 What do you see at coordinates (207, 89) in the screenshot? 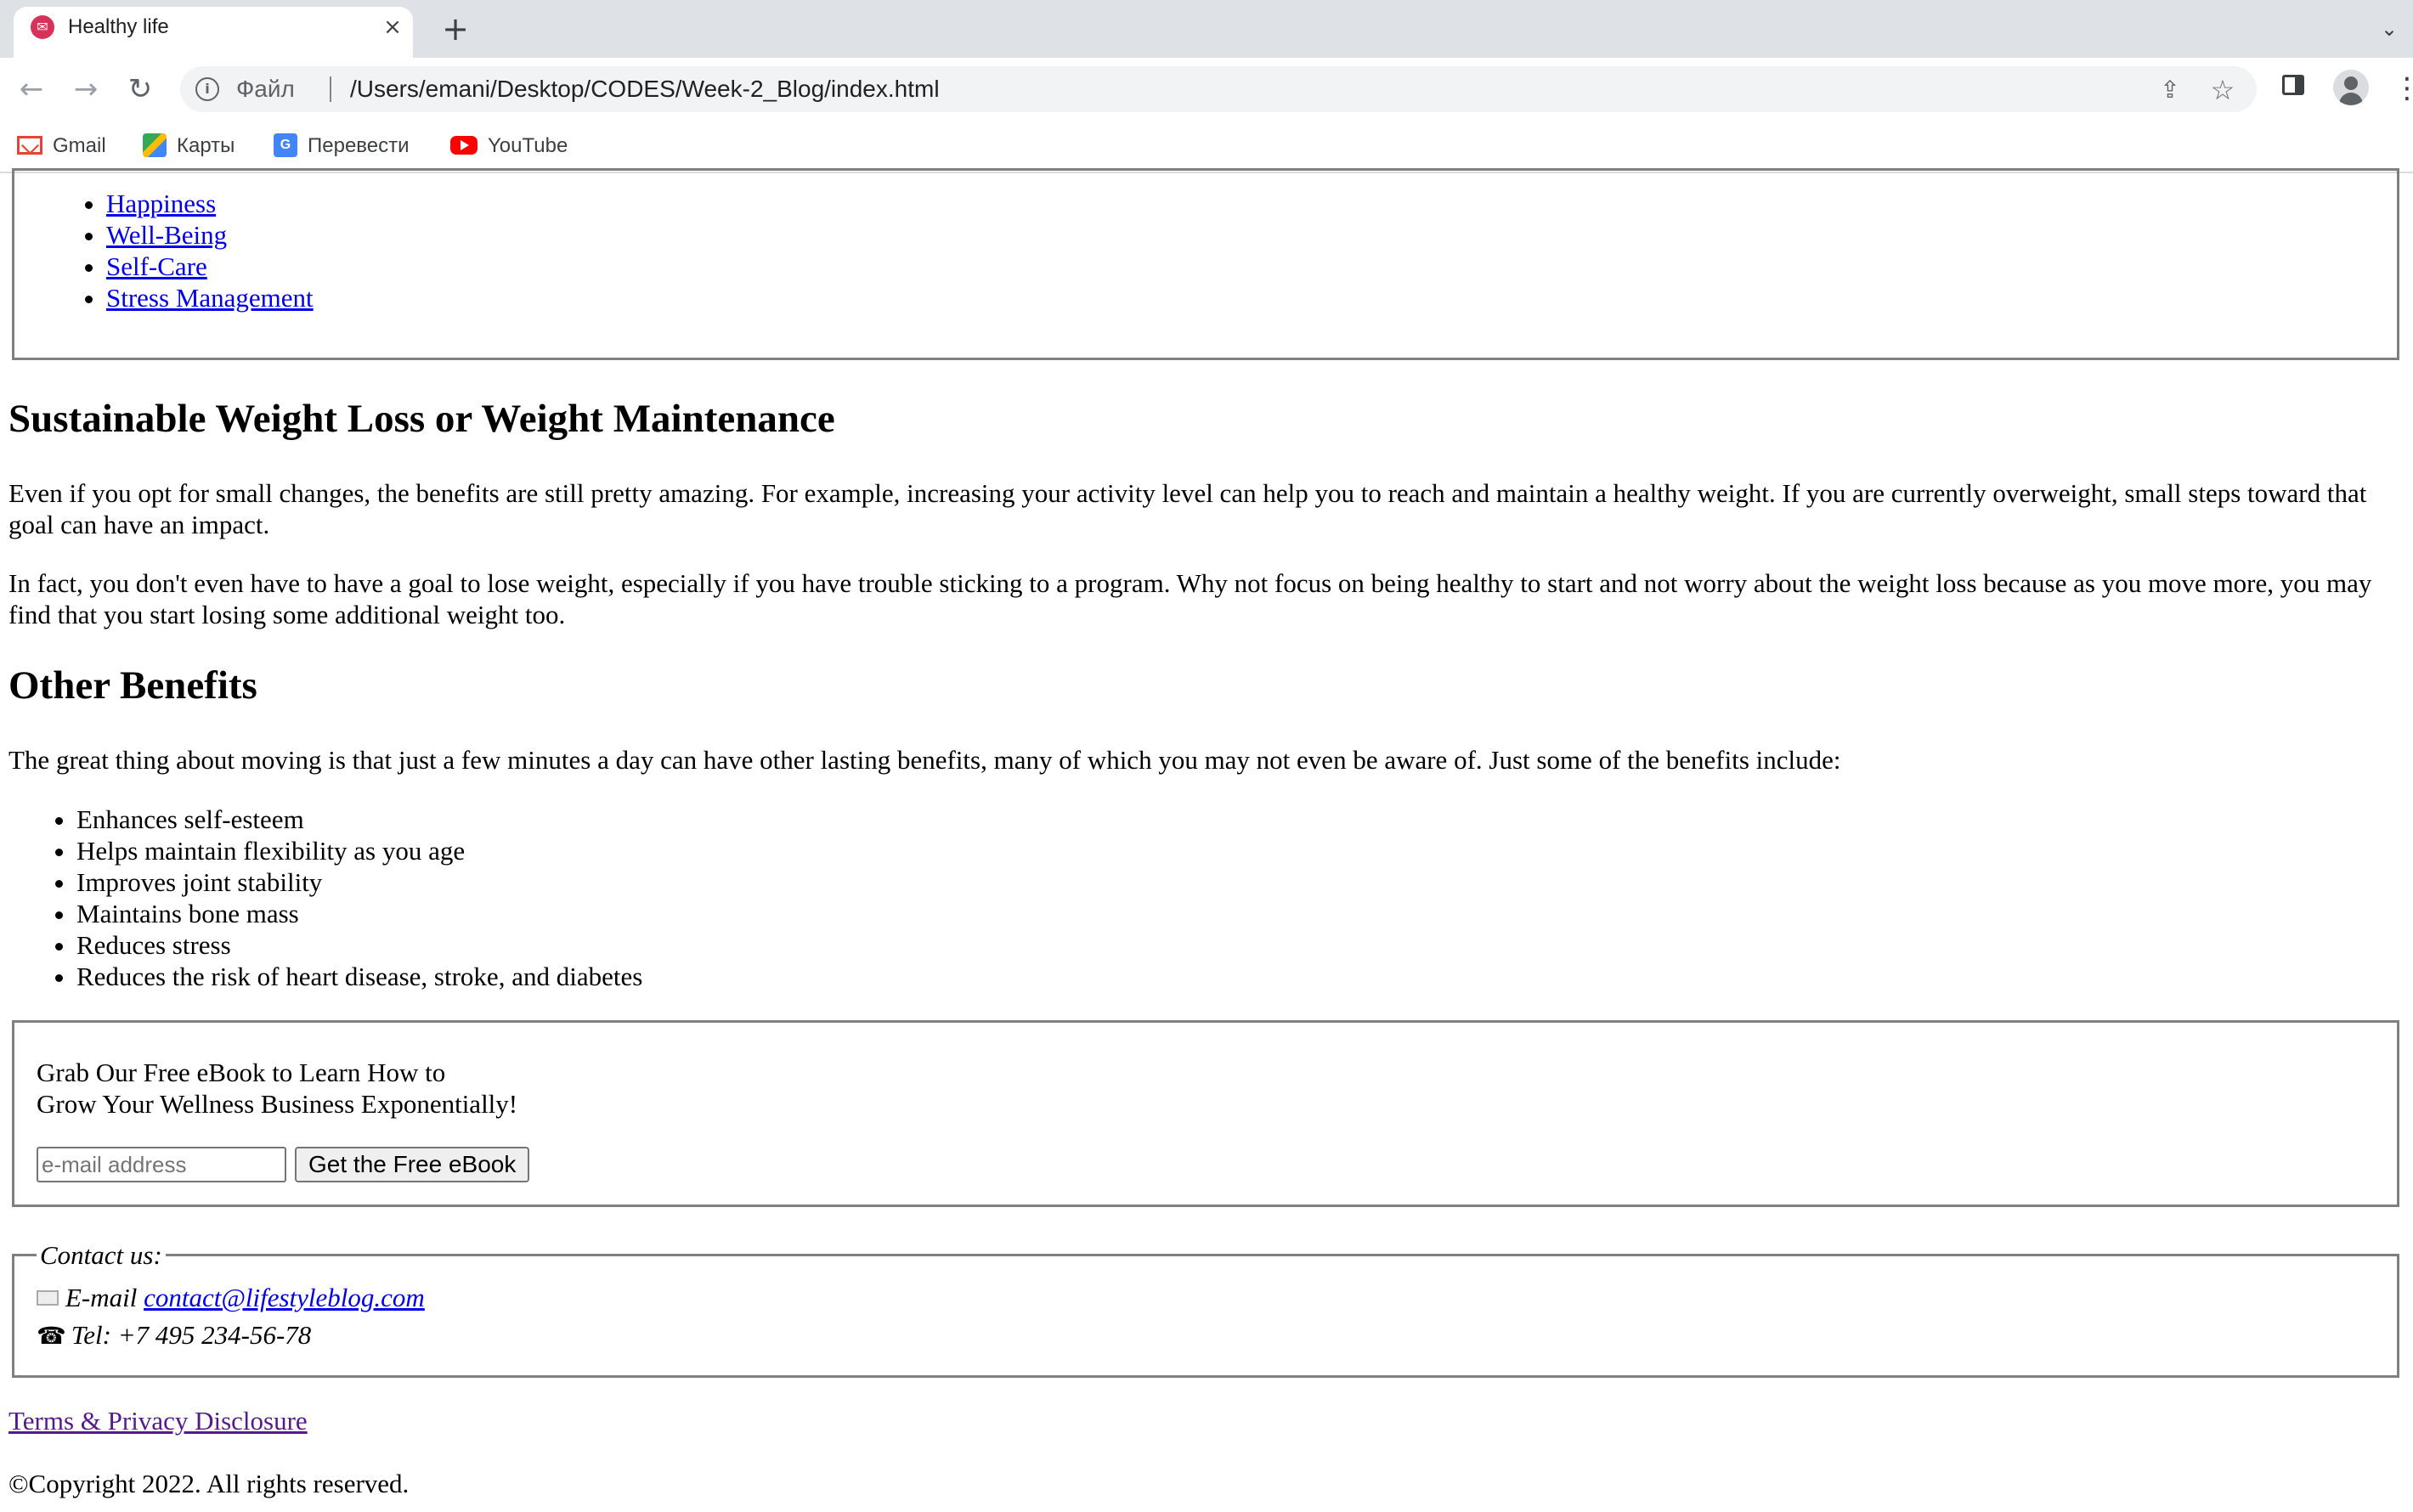
I see `site-info-icon: i` at bounding box center [207, 89].